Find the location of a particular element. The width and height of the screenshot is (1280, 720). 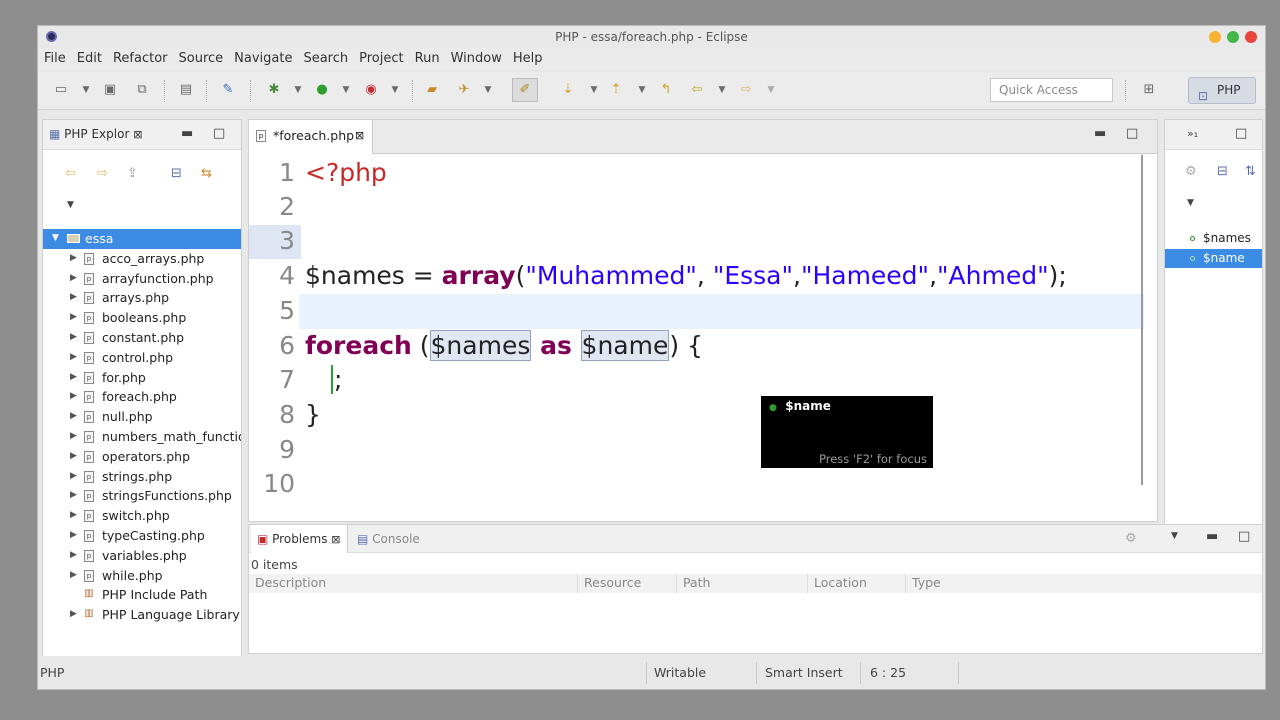

outline-sort-icon: ⇅ is located at coordinates (1250, 171).